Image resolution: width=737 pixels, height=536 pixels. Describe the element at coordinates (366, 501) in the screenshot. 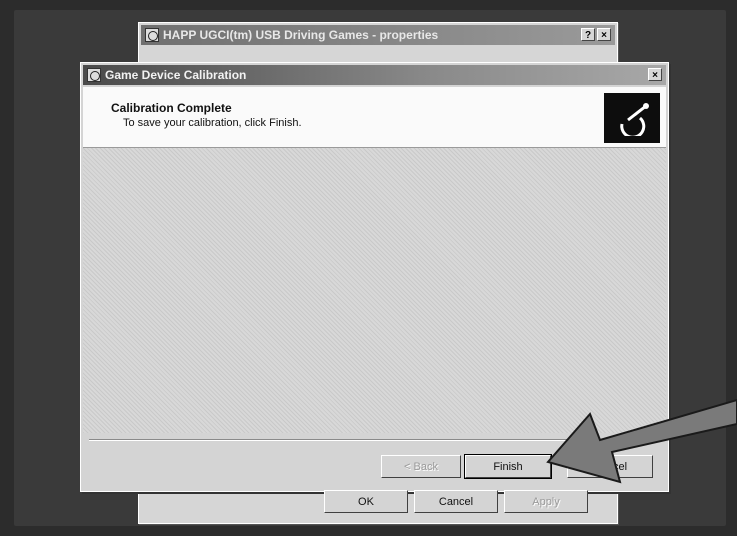

I see `ok-button: OK` at that location.